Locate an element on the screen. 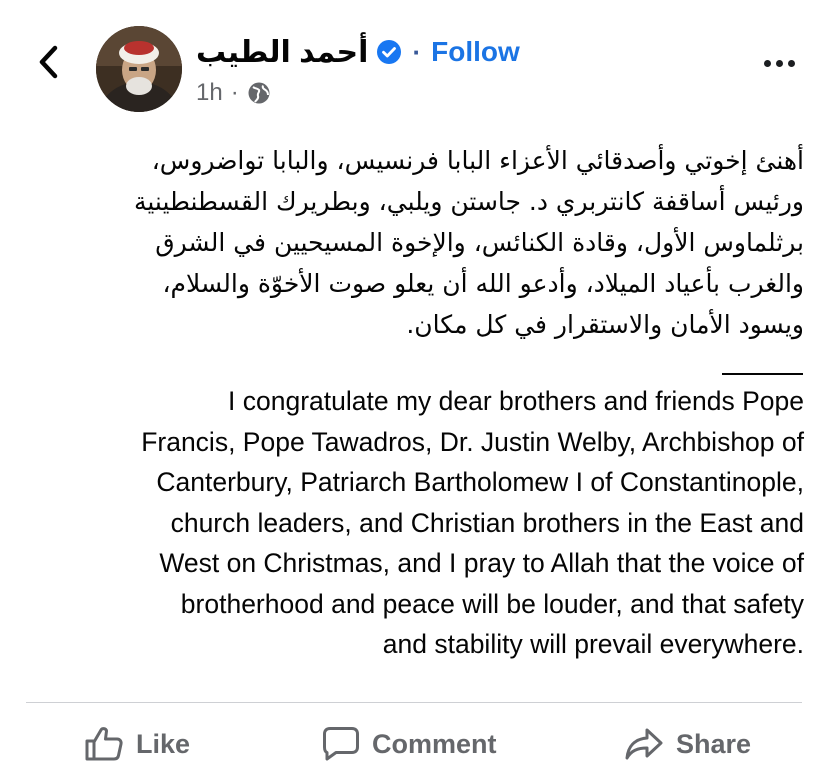  globe-icon is located at coordinates (259, 93).